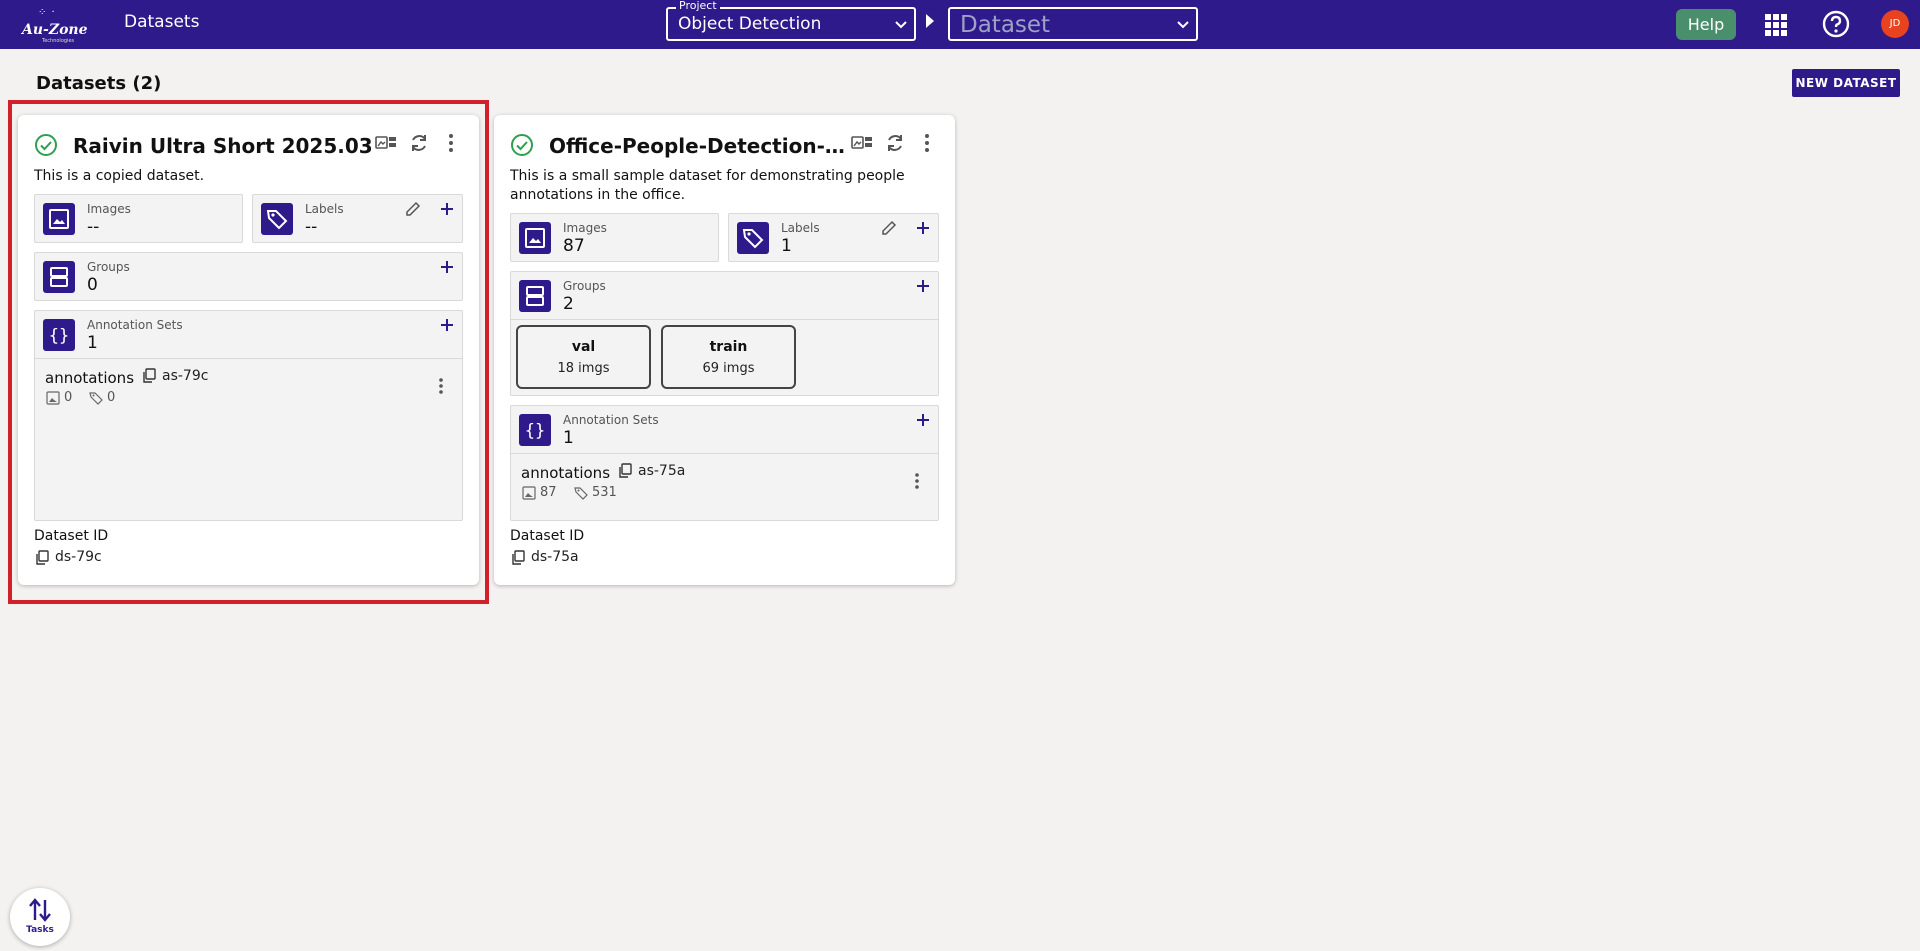 The height and width of the screenshot is (951, 1920). I want to click on labels-count: --, so click(311, 227).